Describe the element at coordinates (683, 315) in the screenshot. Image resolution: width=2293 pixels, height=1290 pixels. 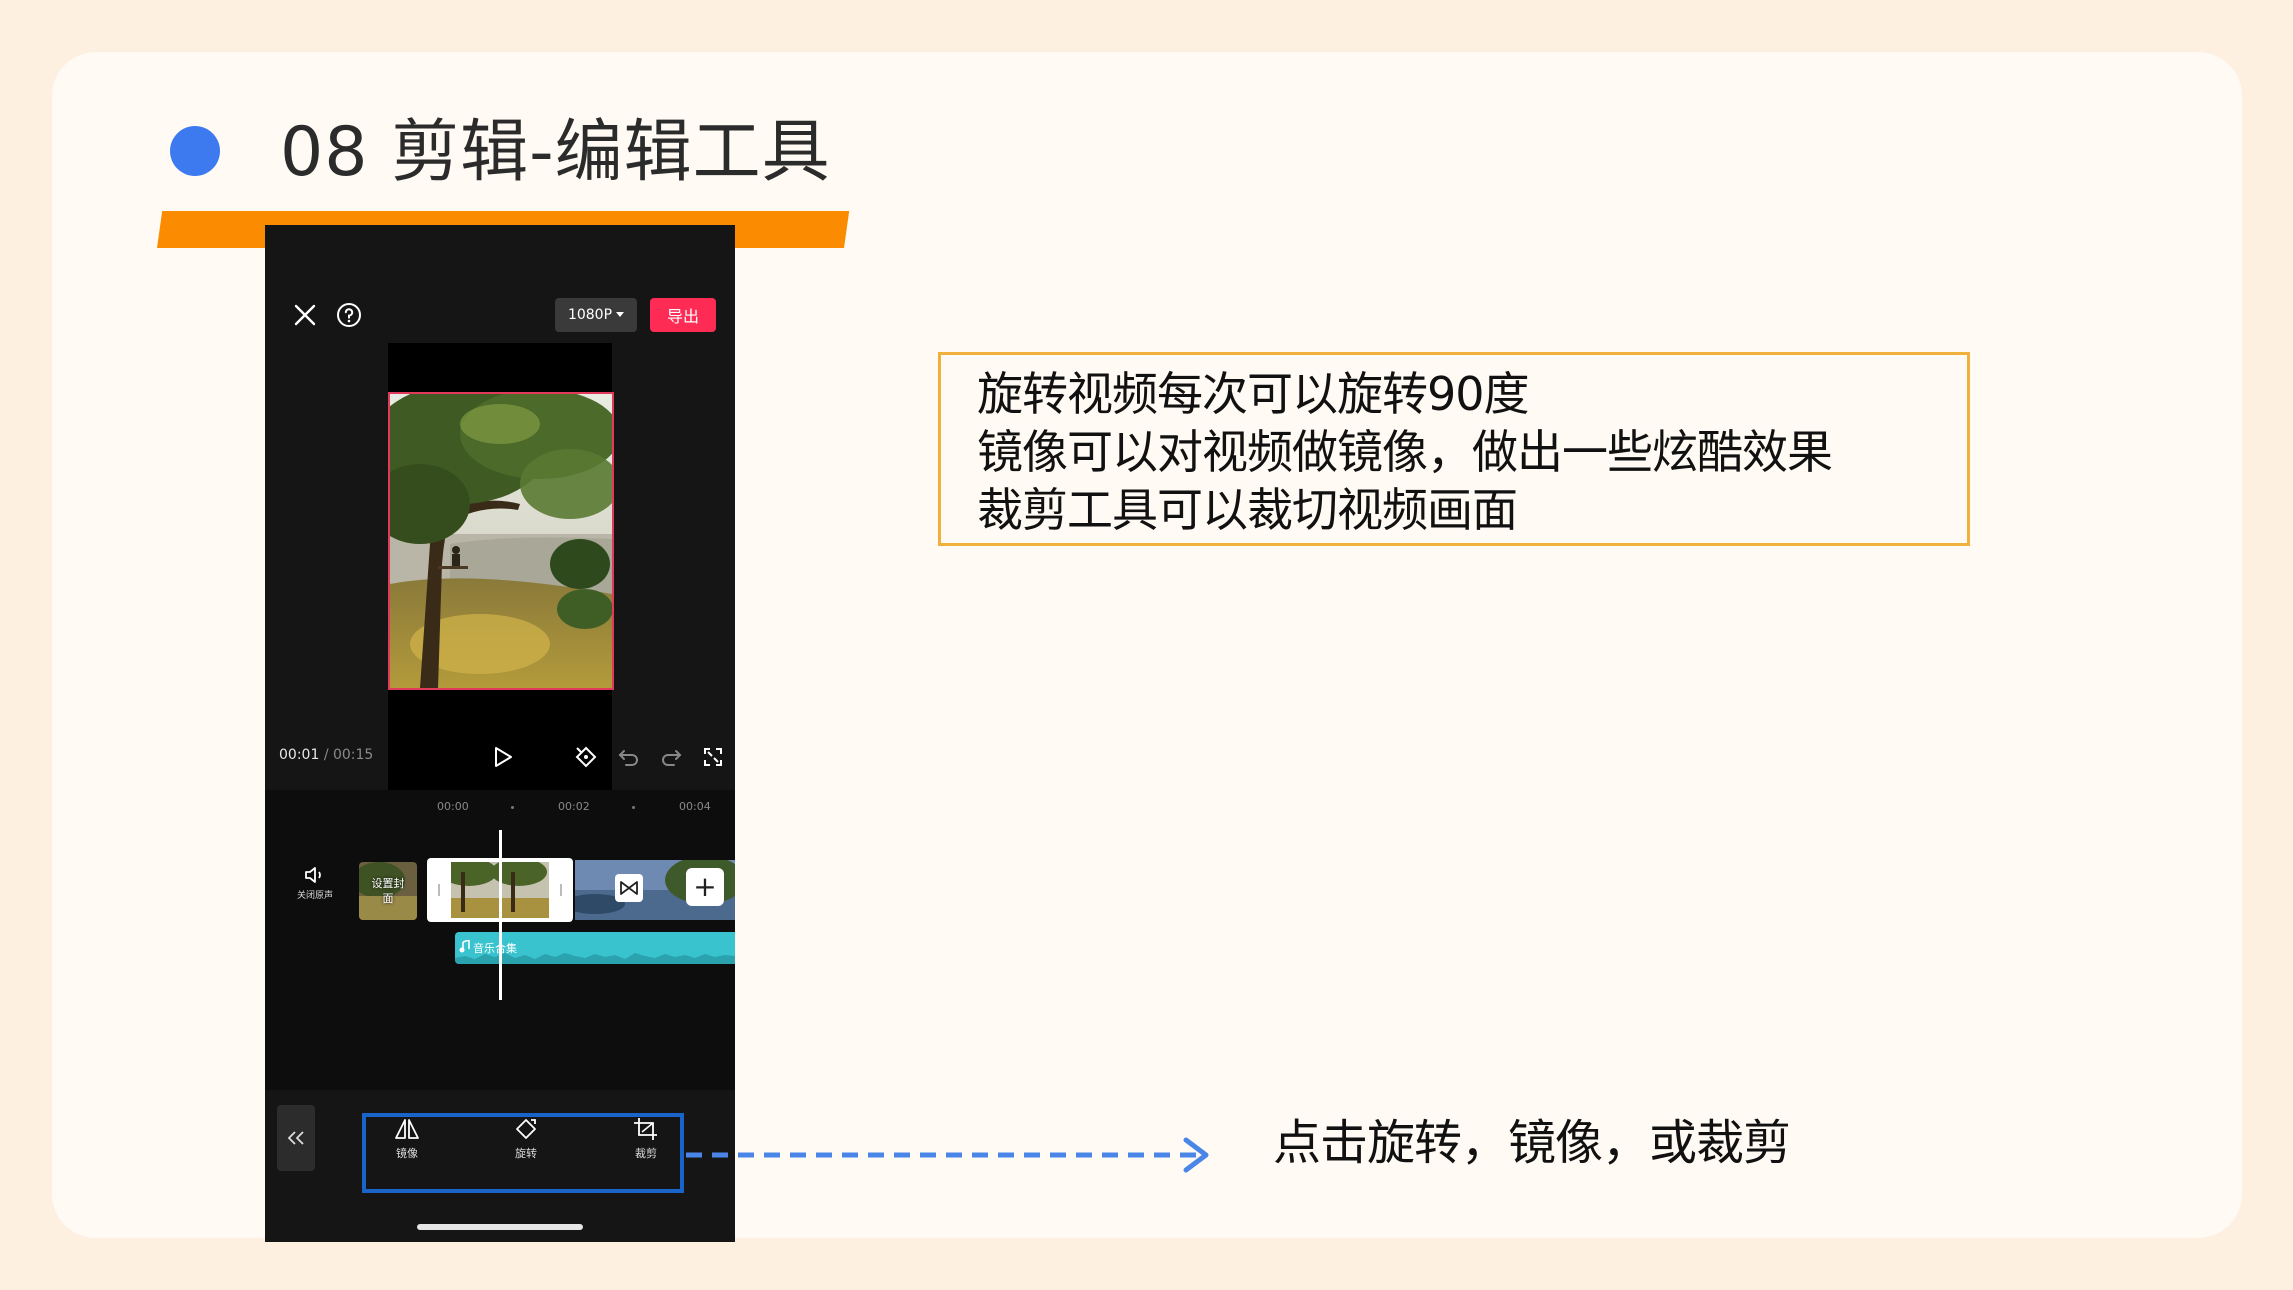
I see `export-button: 导出` at that location.